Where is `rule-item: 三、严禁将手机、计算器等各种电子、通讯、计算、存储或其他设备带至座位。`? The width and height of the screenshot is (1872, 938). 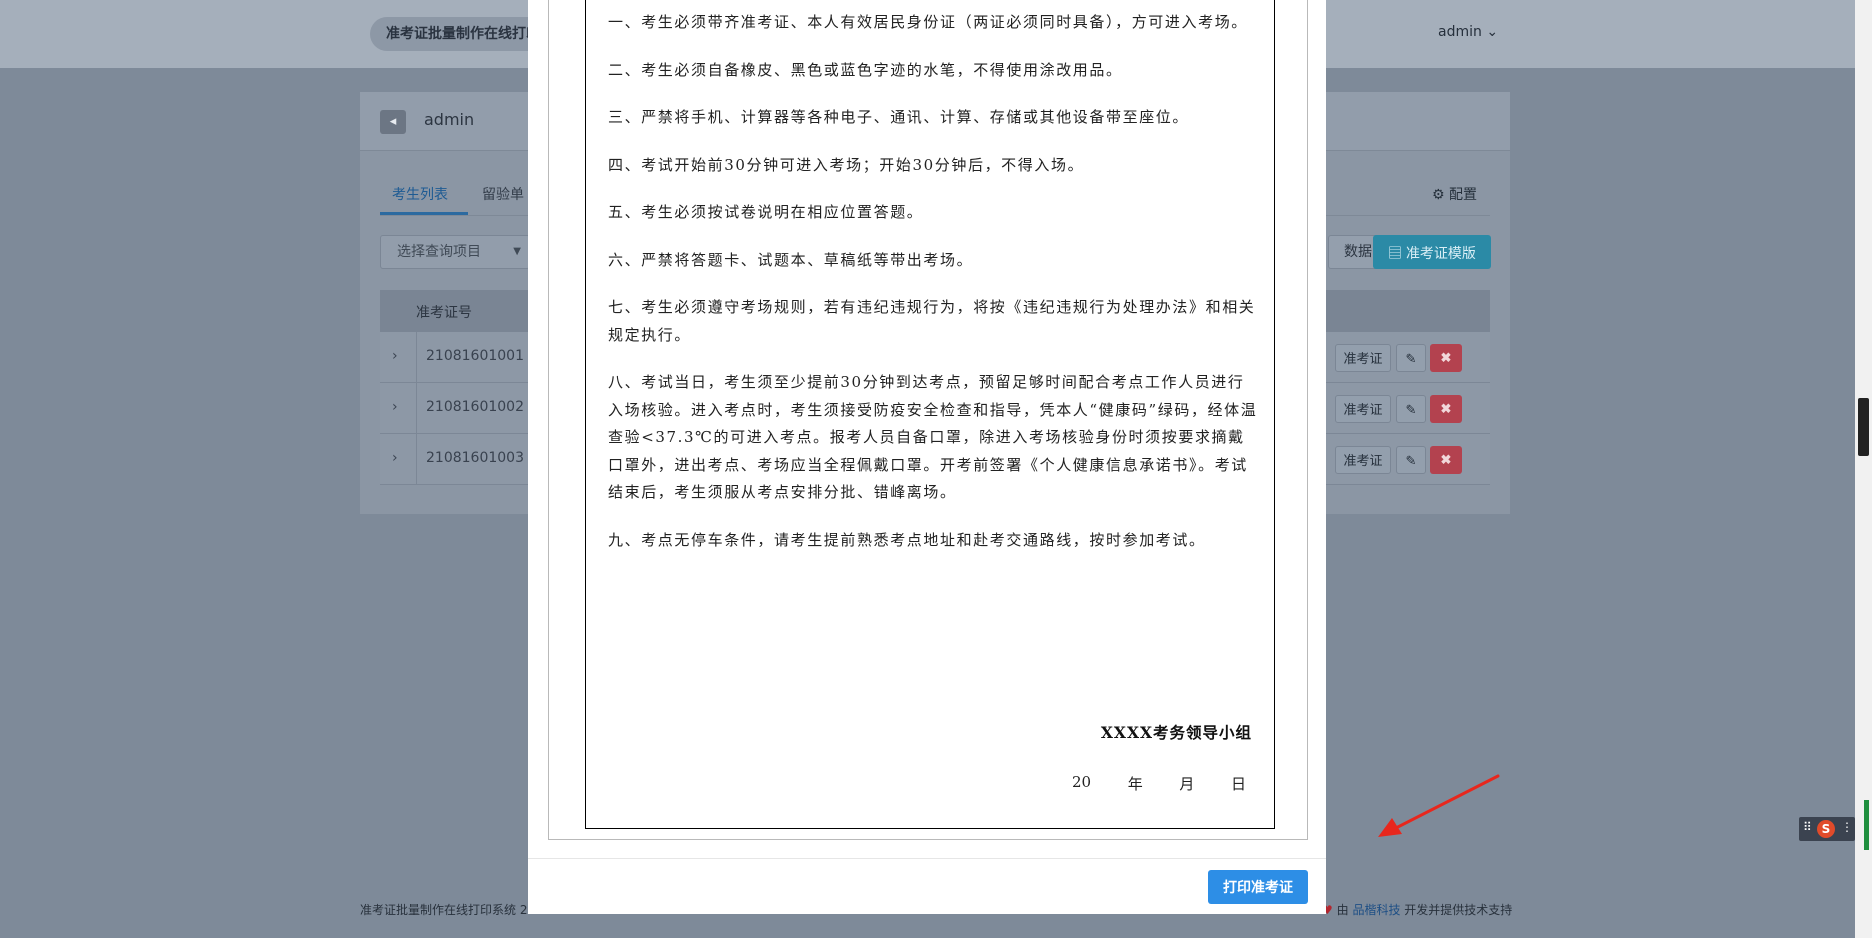 rule-item: 三、严禁将手机、计算器等各种电子、通讯、计算、存储或其他设备带至座位。 is located at coordinates (899, 117).